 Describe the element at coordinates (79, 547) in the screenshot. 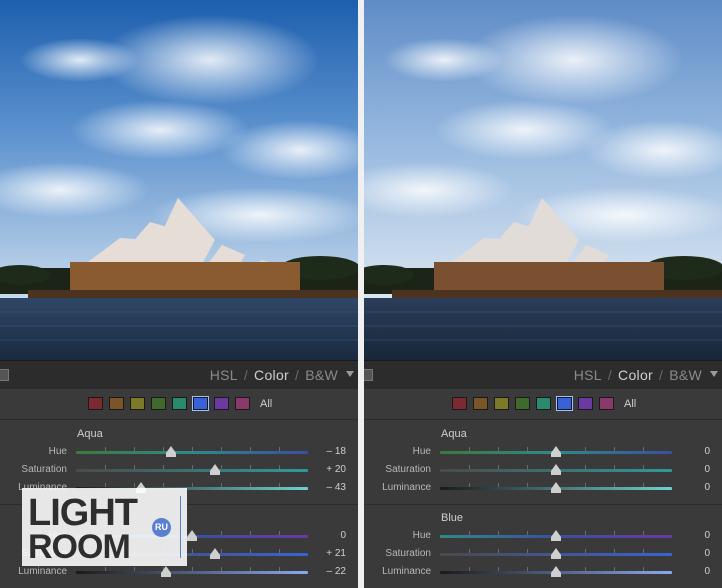

I see `logo-line2: ROOM` at that location.